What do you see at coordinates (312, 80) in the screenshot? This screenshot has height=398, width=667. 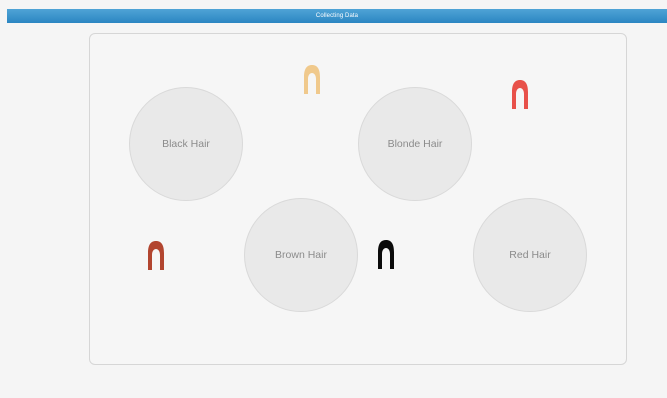 I see `blonde-hair-icon` at bounding box center [312, 80].